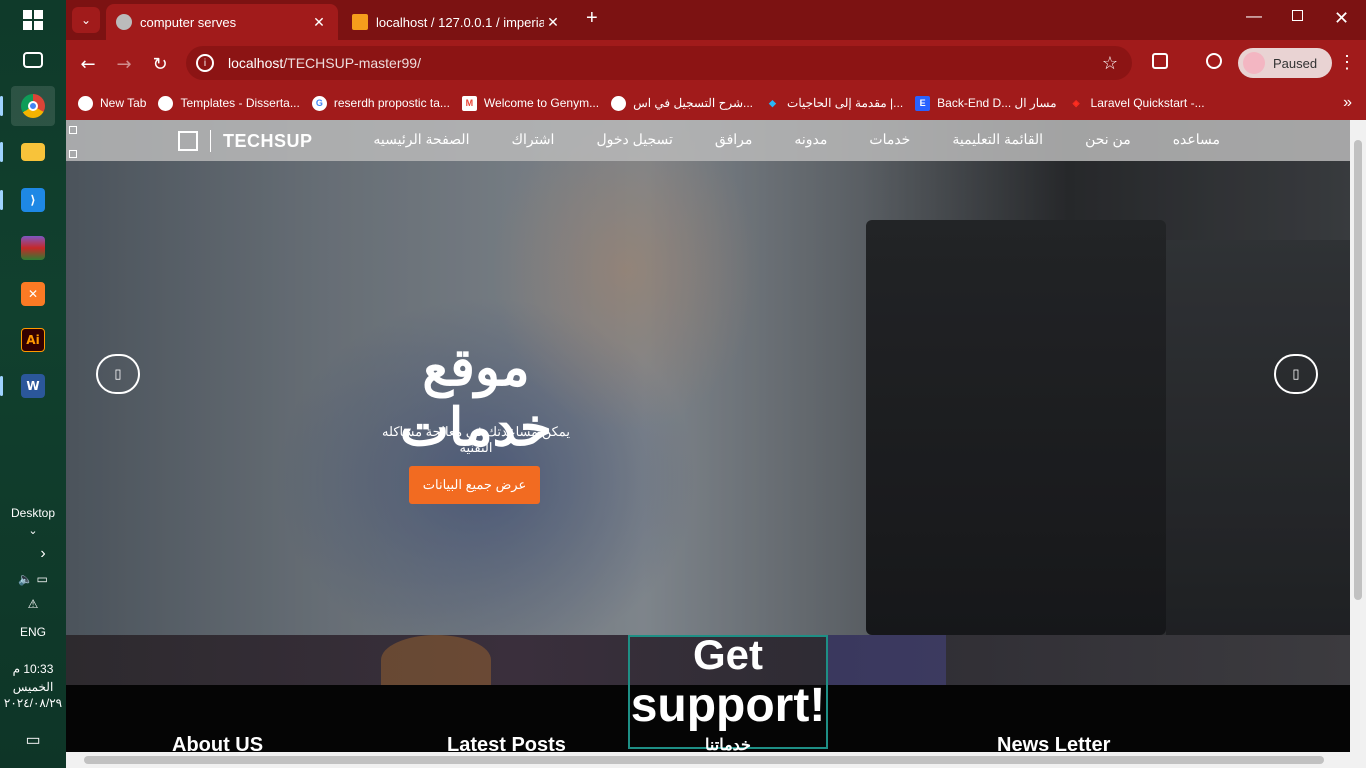  Describe the element at coordinates (1254, 17) in the screenshot. I see `minimize-button: —` at that location.